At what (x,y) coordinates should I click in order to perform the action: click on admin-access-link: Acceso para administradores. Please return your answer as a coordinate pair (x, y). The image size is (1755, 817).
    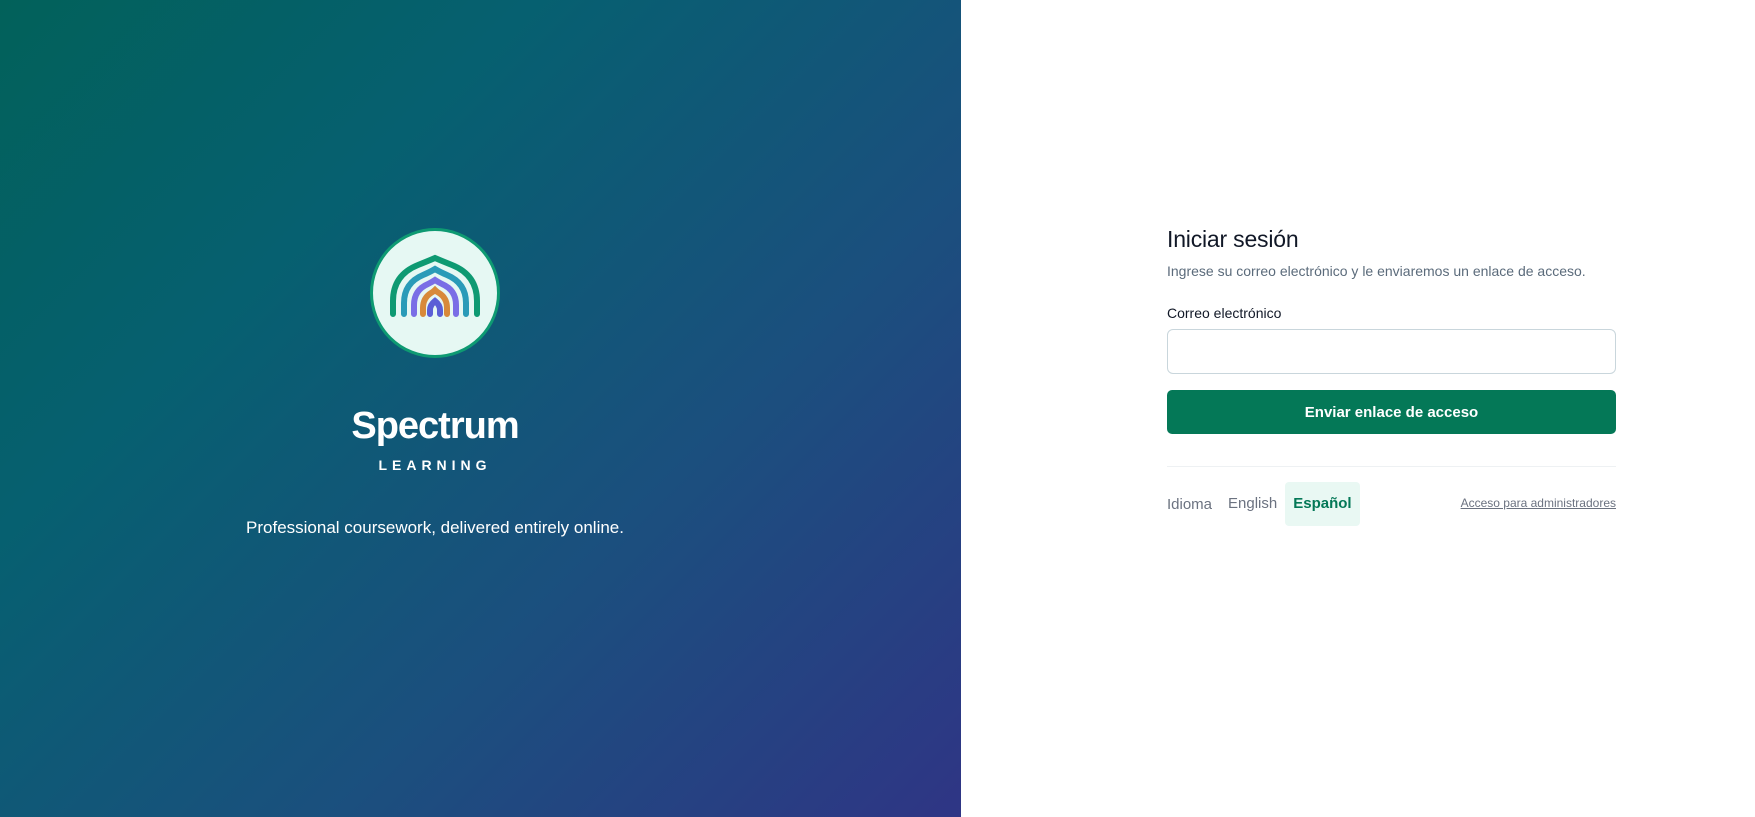
    Looking at the image, I should click on (1538, 503).